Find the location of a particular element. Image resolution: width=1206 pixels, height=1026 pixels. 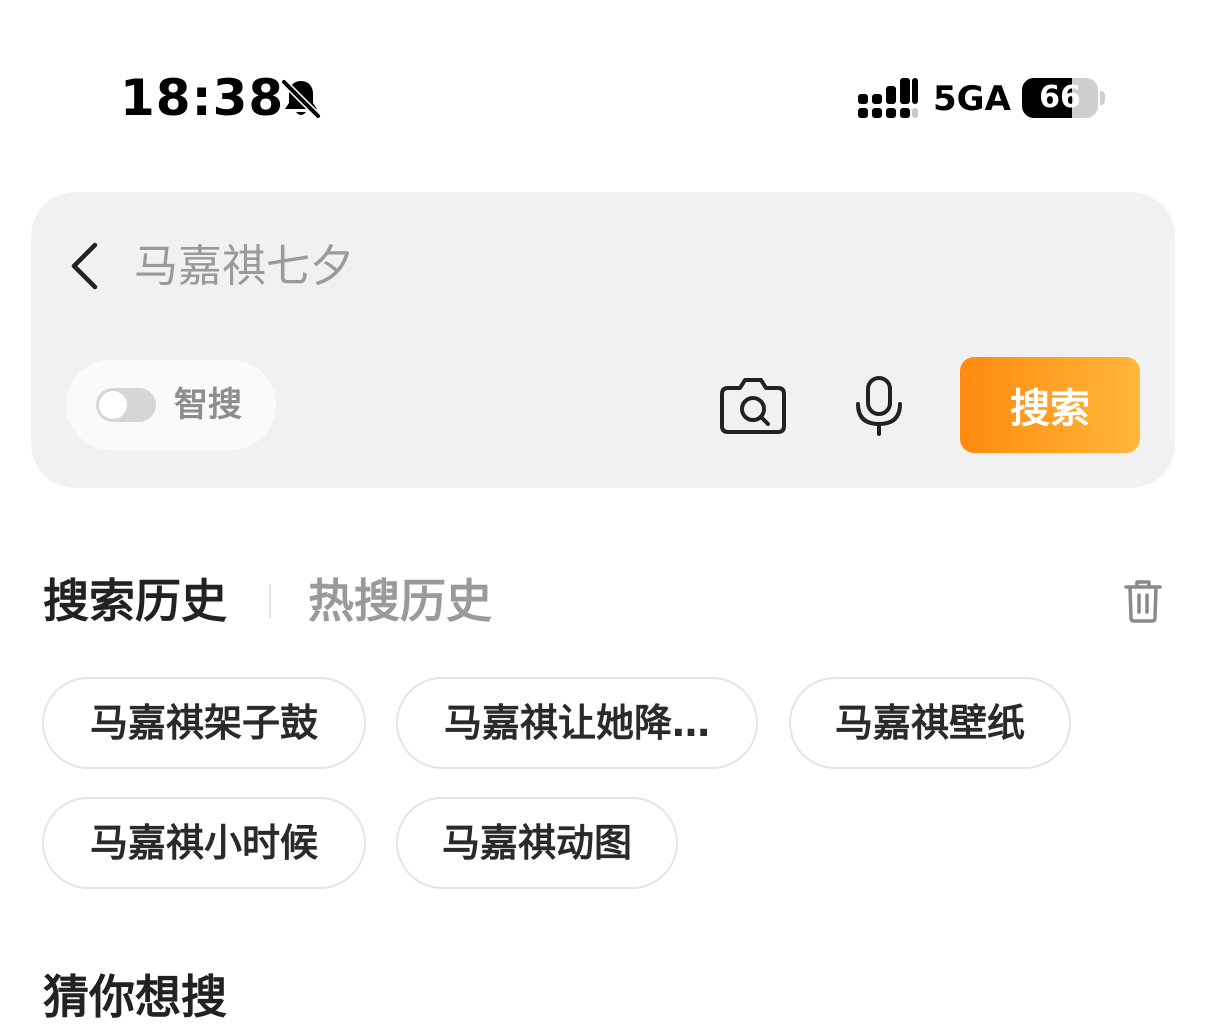

search-button: 搜索 is located at coordinates (1050, 405).